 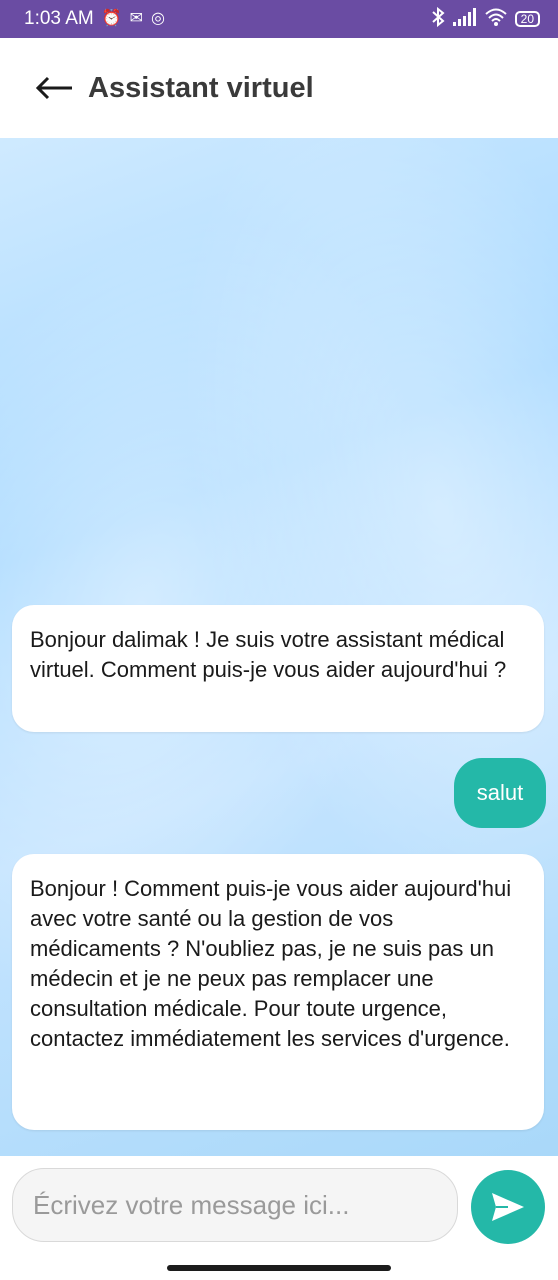 I want to click on message-composer, so click(x=279, y=1218).